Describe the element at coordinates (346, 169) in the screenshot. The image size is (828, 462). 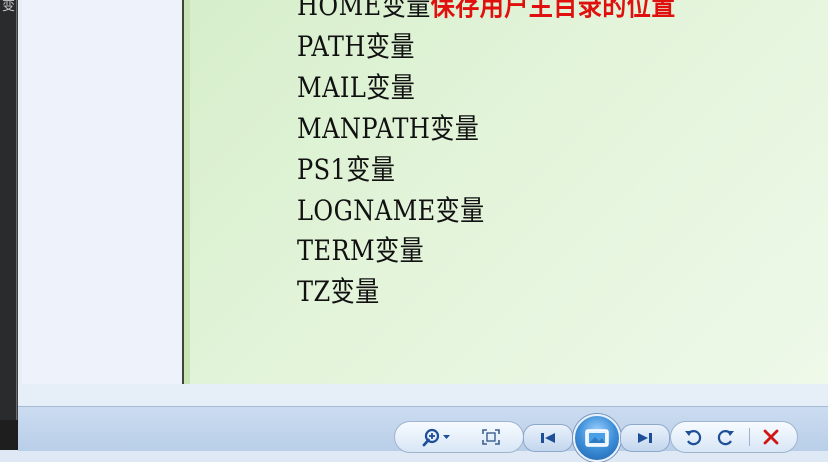
I see `slide-line: PS1变量` at that location.